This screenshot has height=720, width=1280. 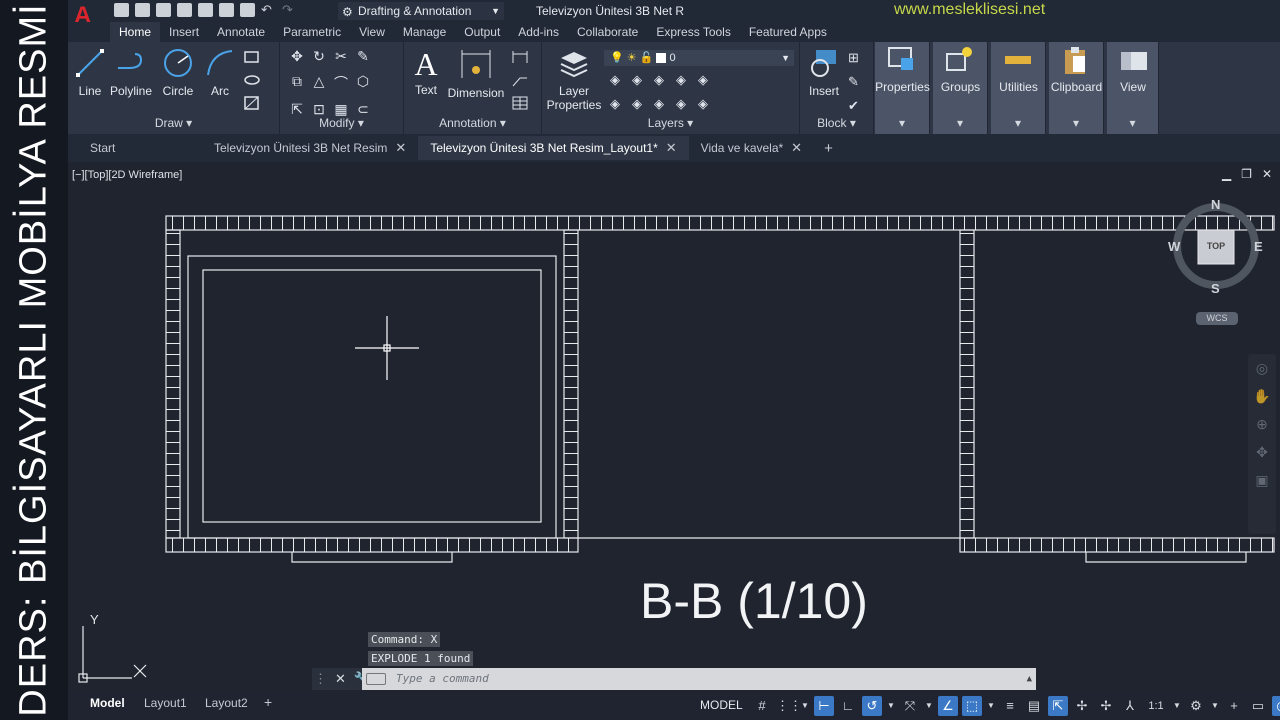 I want to click on new-file-icon, so click(x=121, y=10).